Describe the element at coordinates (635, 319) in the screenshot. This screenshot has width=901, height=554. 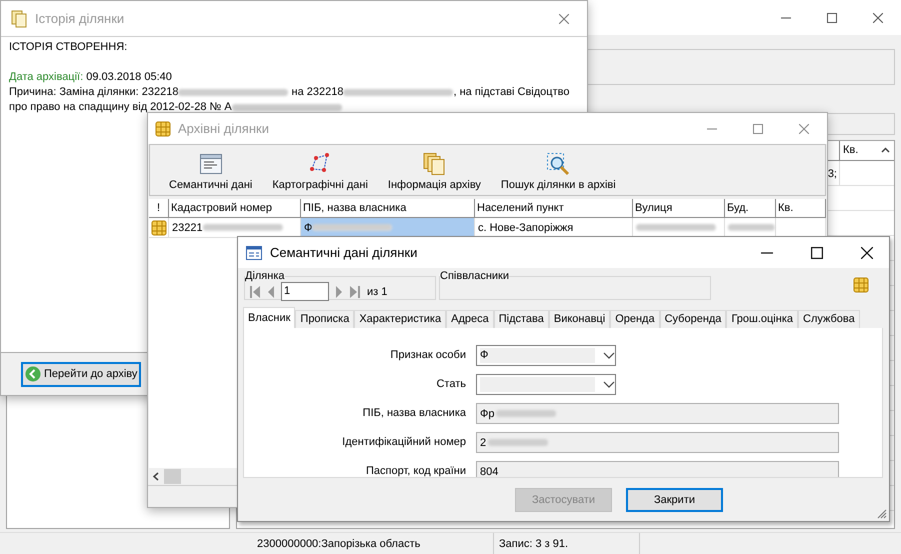
I see `tab: Оренда` at that location.